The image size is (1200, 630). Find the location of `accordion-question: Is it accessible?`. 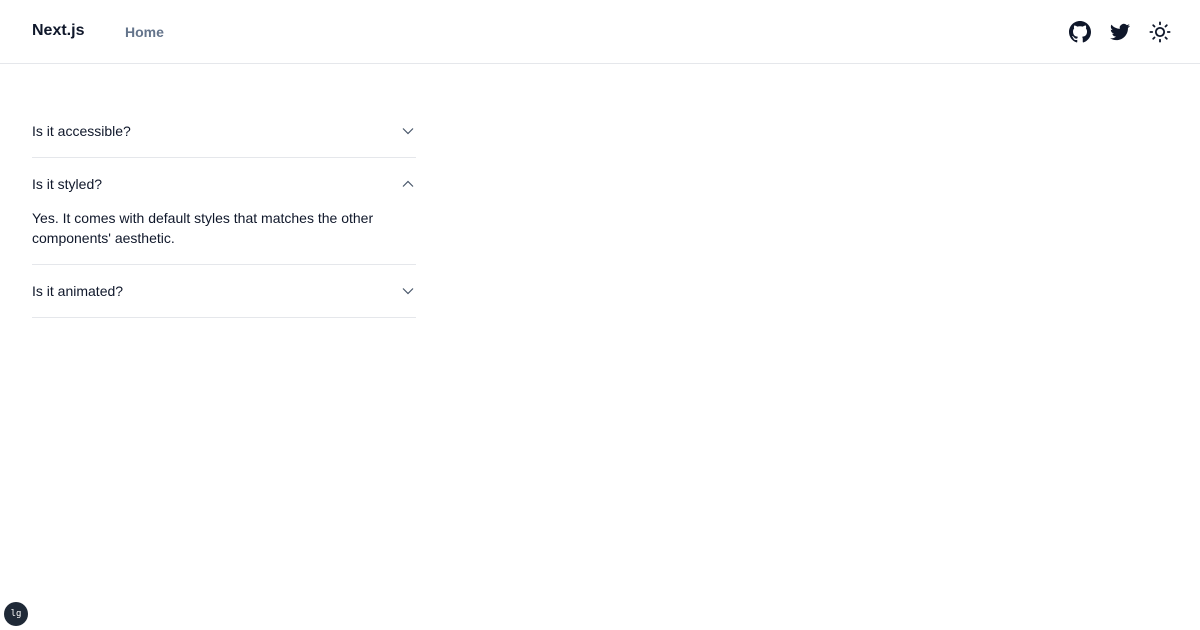

accordion-question: Is it accessible? is located at coordinates (81, 131).